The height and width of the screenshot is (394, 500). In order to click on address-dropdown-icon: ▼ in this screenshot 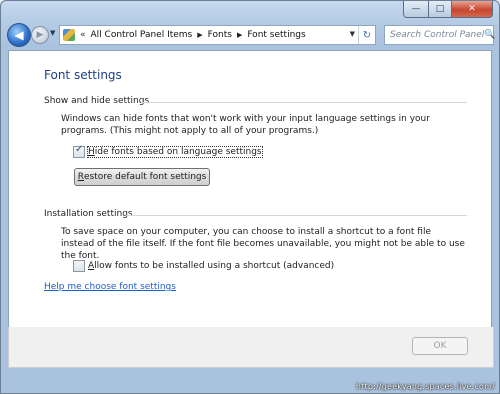, I will do `click(352, 34)`.